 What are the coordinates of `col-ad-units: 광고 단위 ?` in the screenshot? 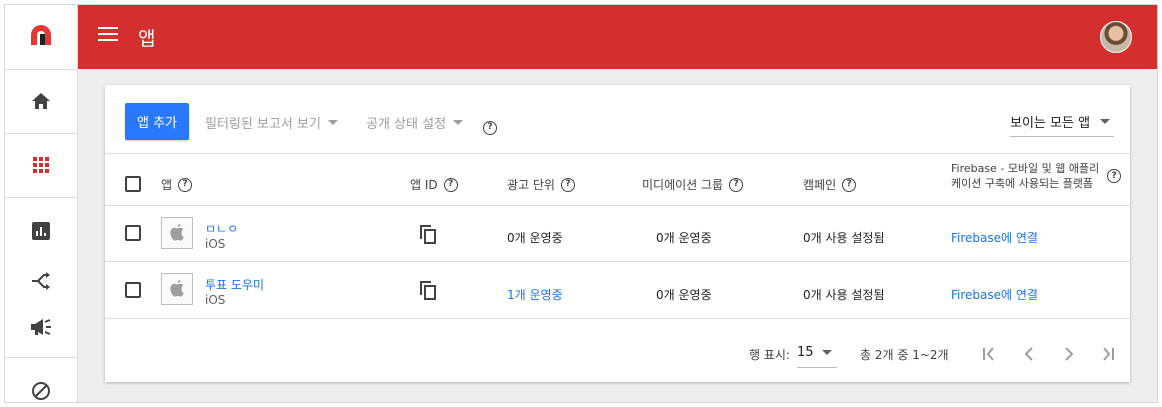 It's located at (541, 184).